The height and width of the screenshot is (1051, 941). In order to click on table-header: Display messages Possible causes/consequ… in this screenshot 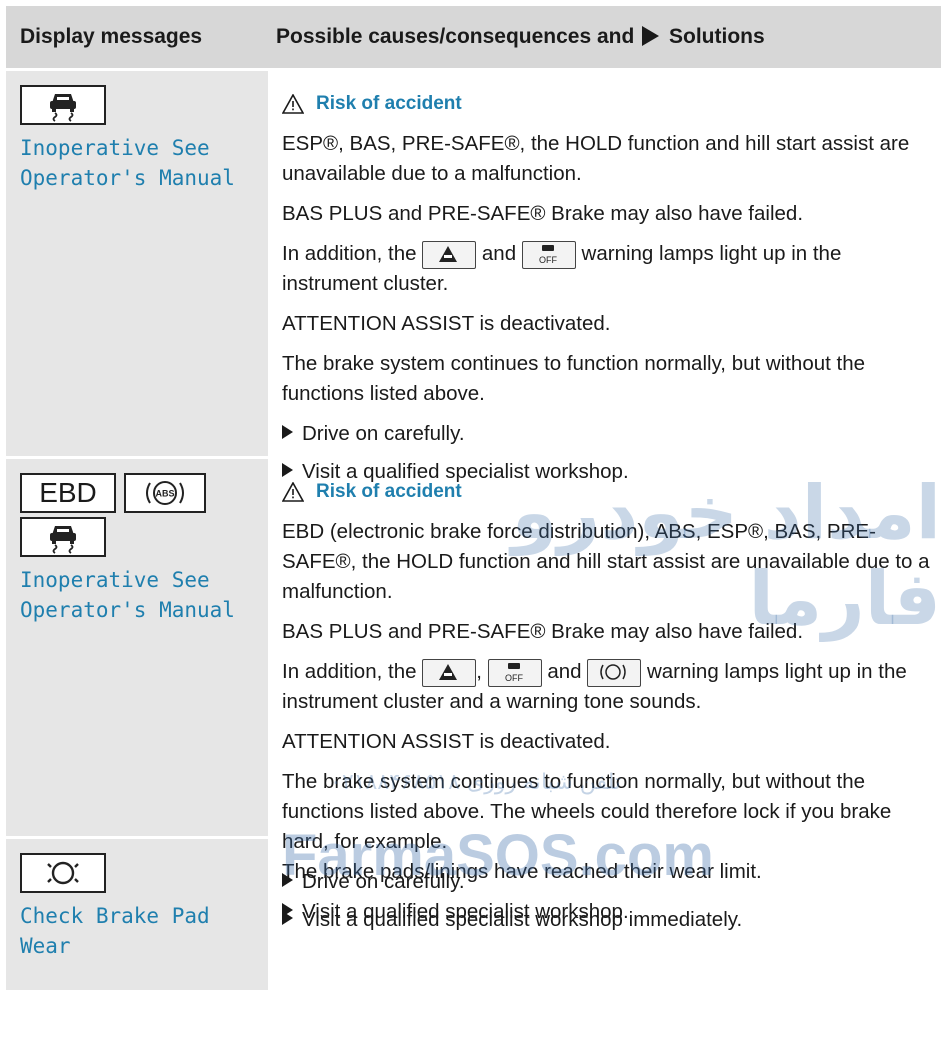, I will do `click(473, 37)`.